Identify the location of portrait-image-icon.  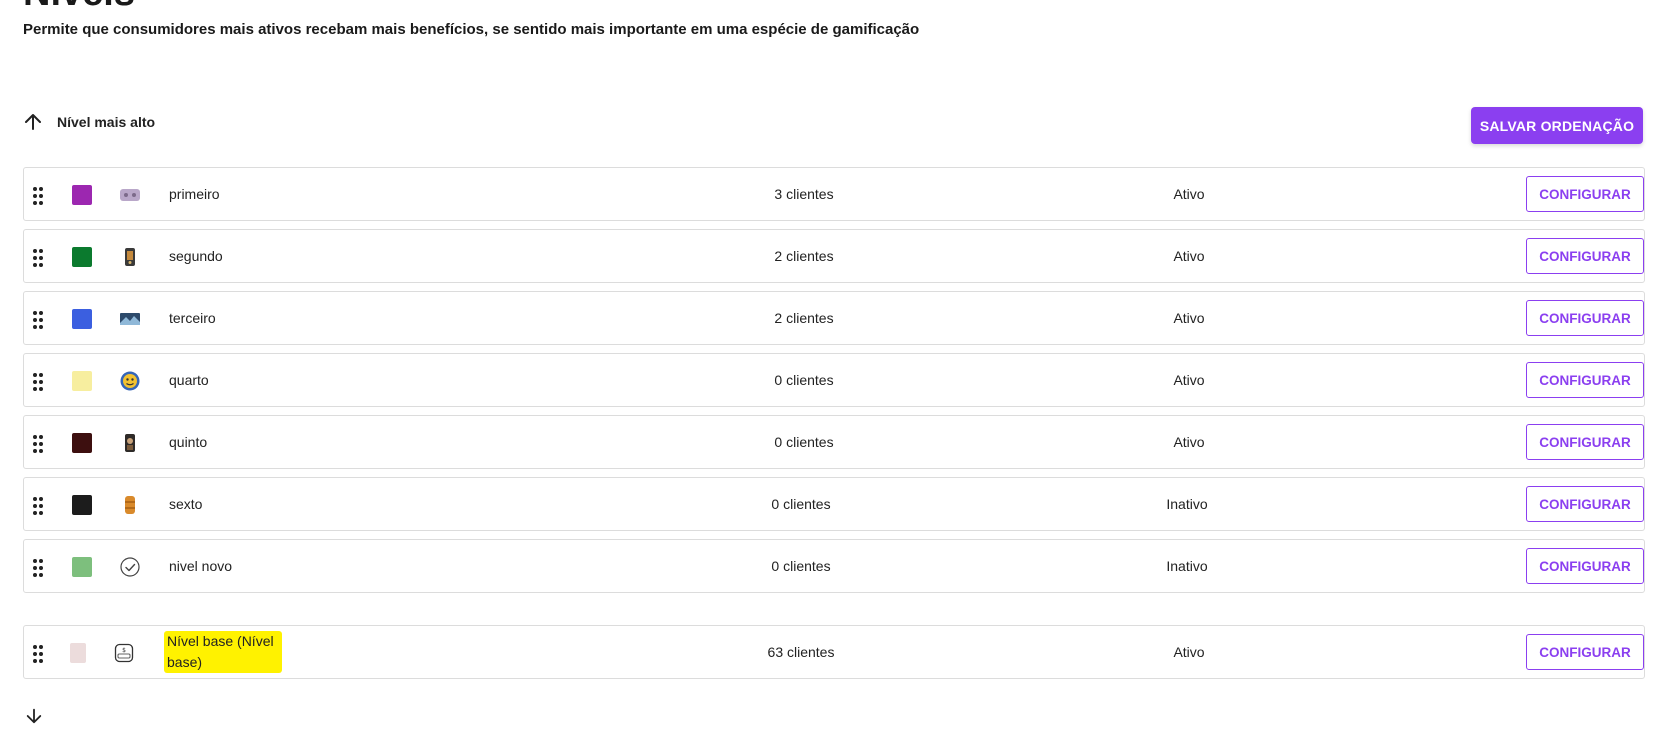
(130, 443).